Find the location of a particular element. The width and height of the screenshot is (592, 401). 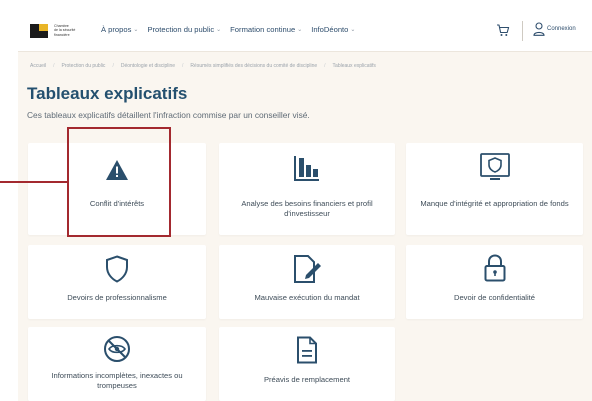

breadcrumb-item: Protection du public is located at coordinates (84, 66).